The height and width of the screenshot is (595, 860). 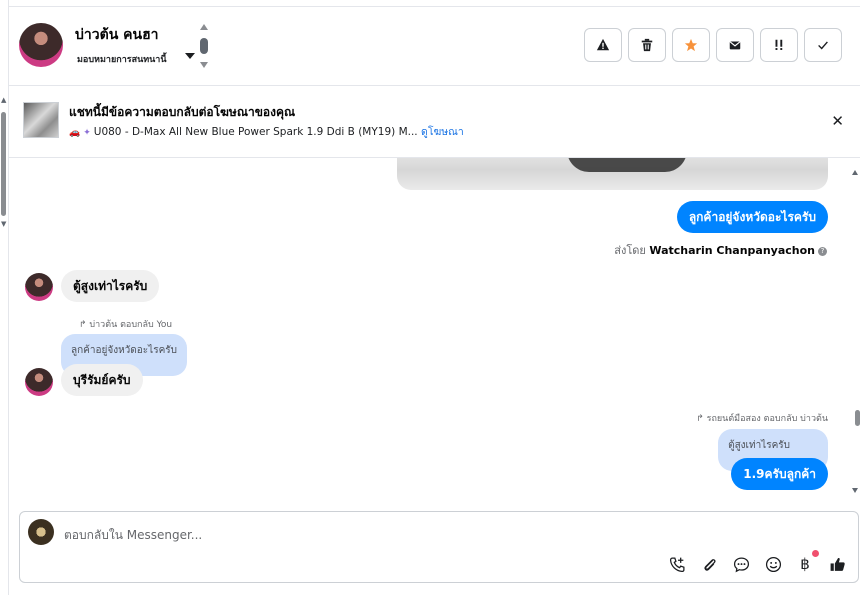 What do you see at coordinates (439, 547) in the screenshot?
I see `message-composer: ตอบกลับใน Messenger... ฿` at bounding box center [439, 547].